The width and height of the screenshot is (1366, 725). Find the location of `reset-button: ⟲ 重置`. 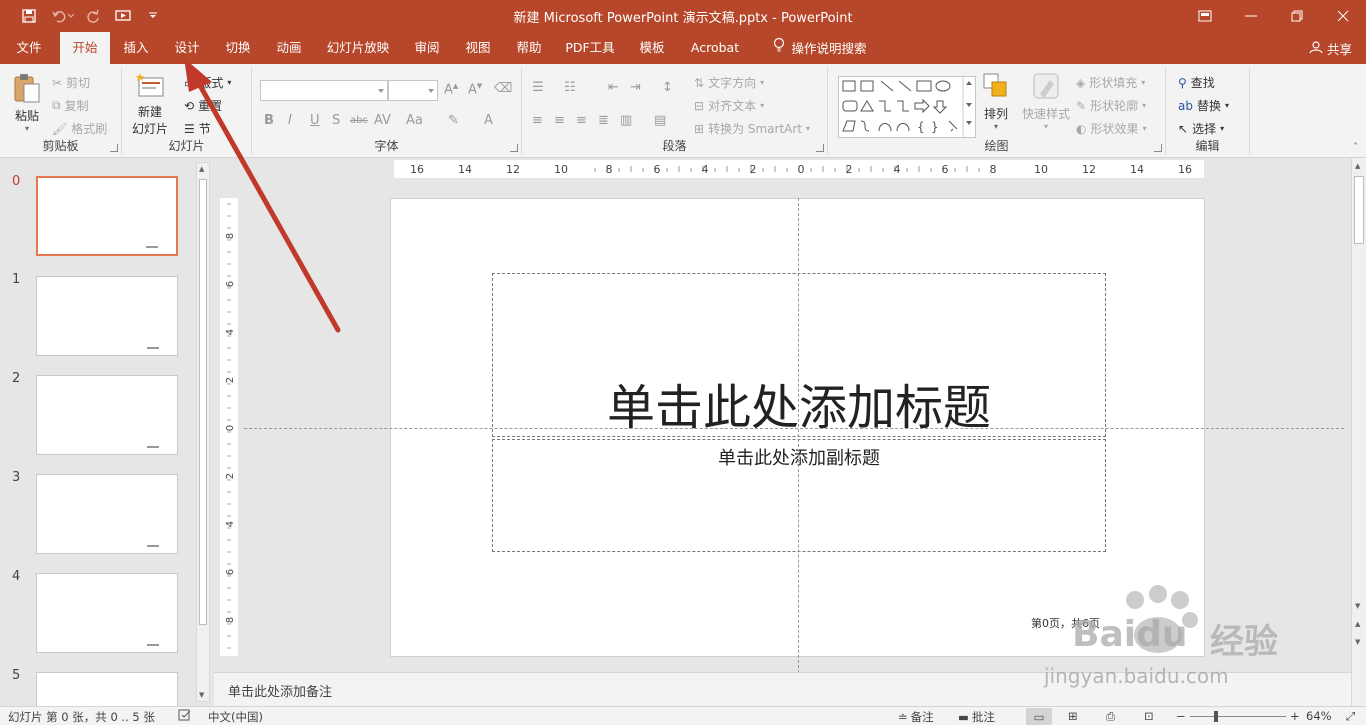

reset-button: ⟲ 重置 is located at coordinates (203, 105).